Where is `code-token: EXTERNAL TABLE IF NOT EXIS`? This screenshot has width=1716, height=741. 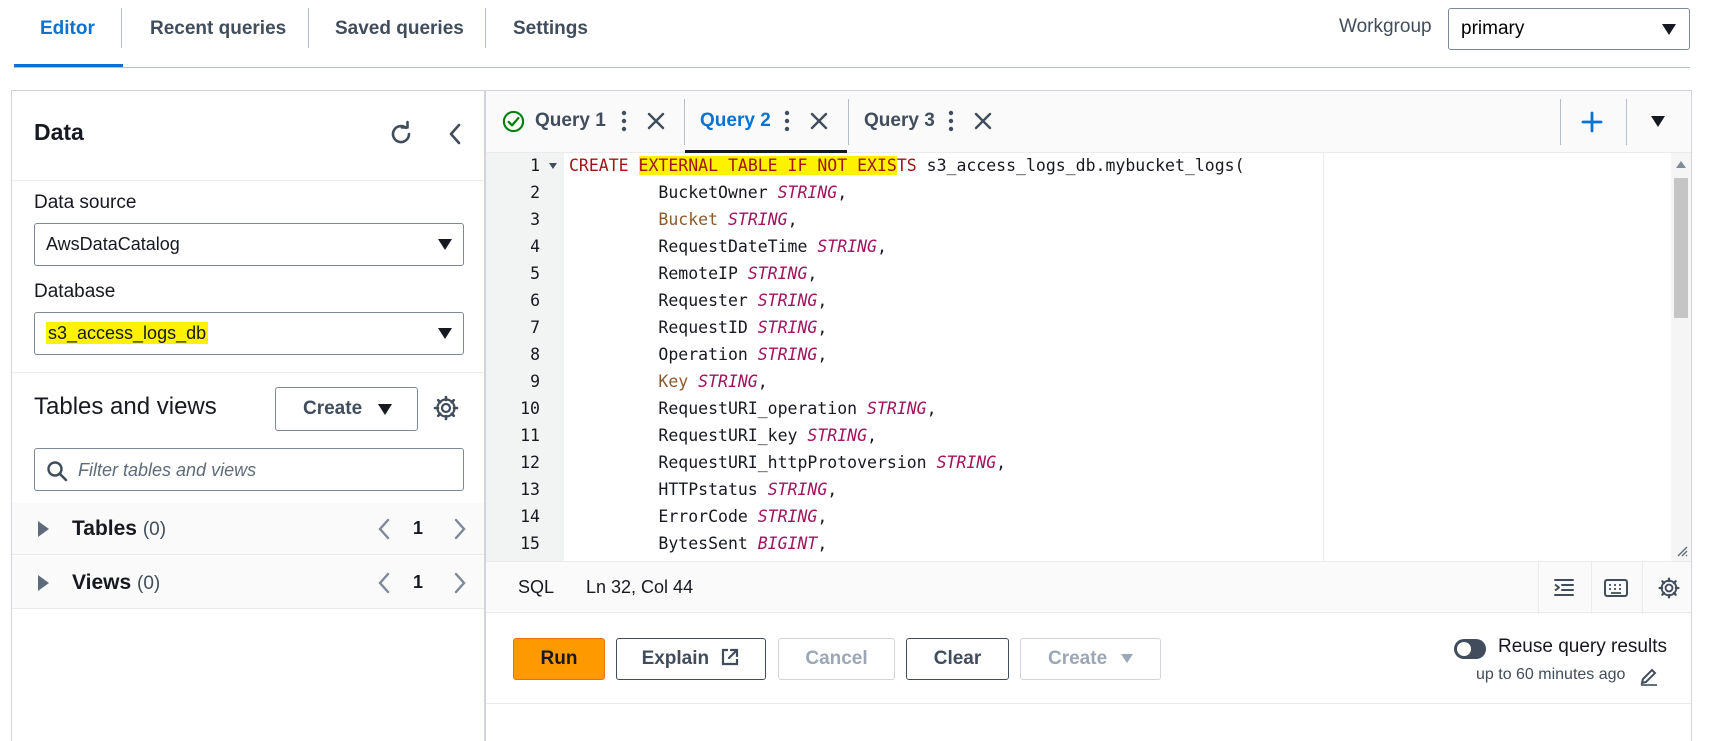
code-token: EXTERNAL TABLE IF NOT EXIS is located at coordinates (767, 165).